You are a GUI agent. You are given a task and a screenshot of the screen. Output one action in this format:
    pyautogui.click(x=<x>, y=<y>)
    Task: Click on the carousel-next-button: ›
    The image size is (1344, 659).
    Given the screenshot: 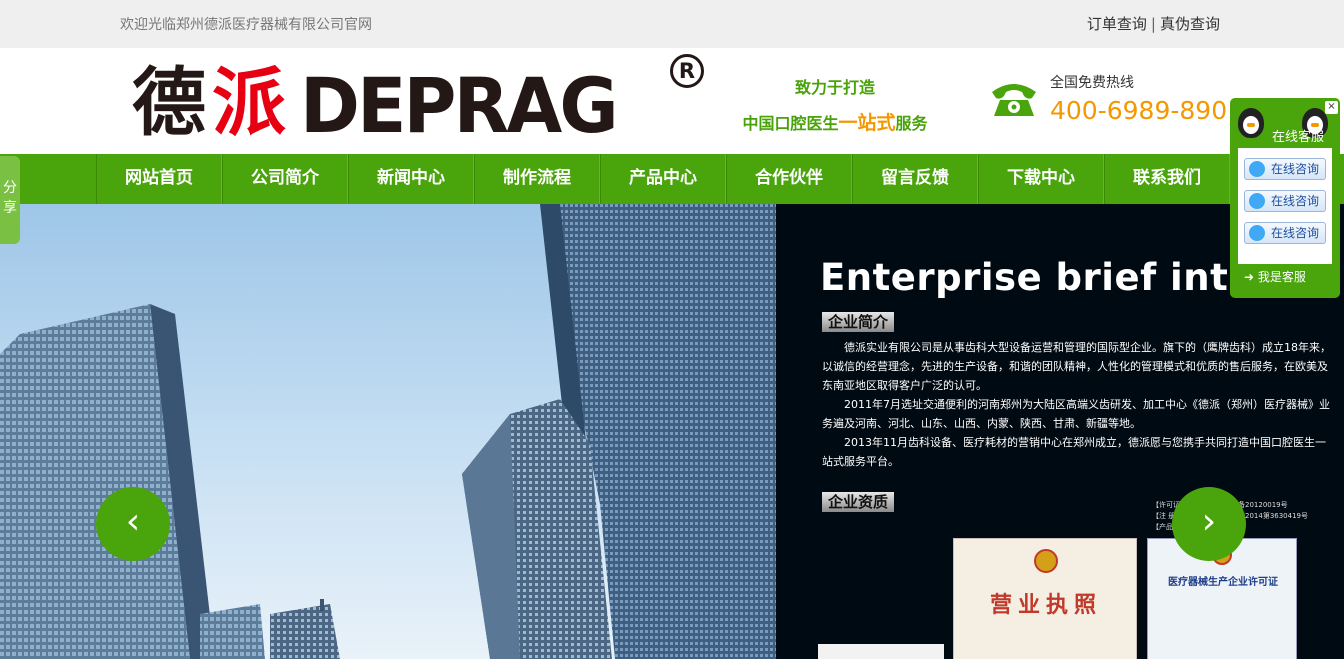 What is the action you would take?
    pyautogui.click(x=1209, y=524)
    